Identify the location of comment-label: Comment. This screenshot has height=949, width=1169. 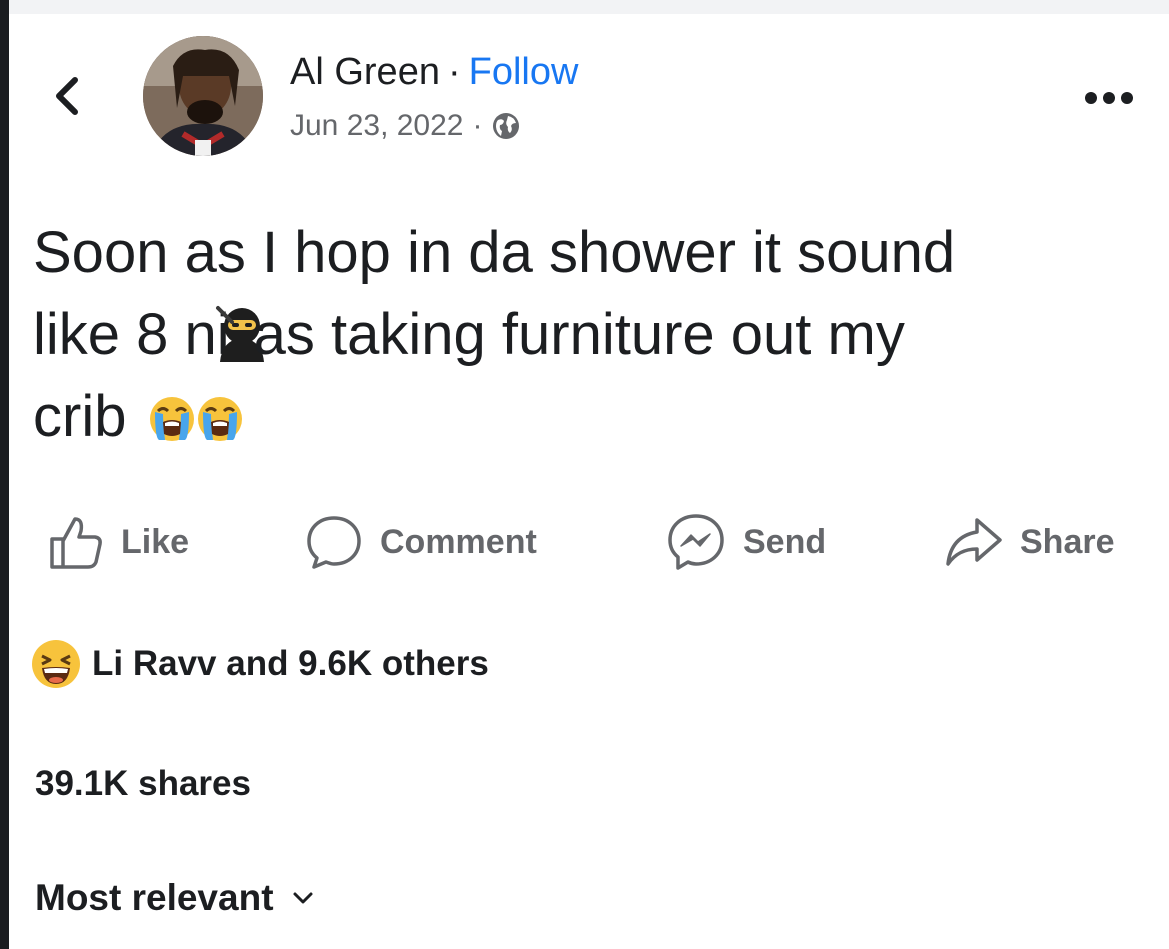
(458, 541).